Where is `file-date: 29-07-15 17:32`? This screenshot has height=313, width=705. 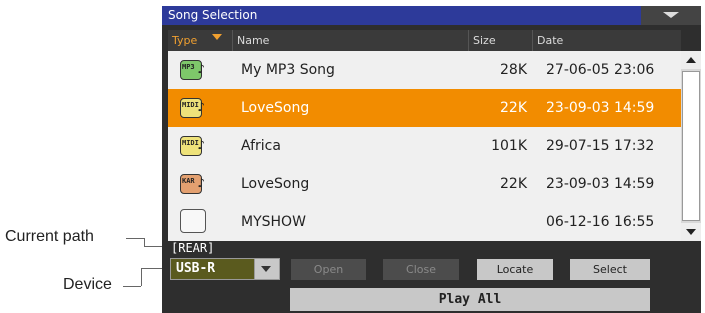 file-date: 29-07-15 17:32 is located at coordinates (600, 146).